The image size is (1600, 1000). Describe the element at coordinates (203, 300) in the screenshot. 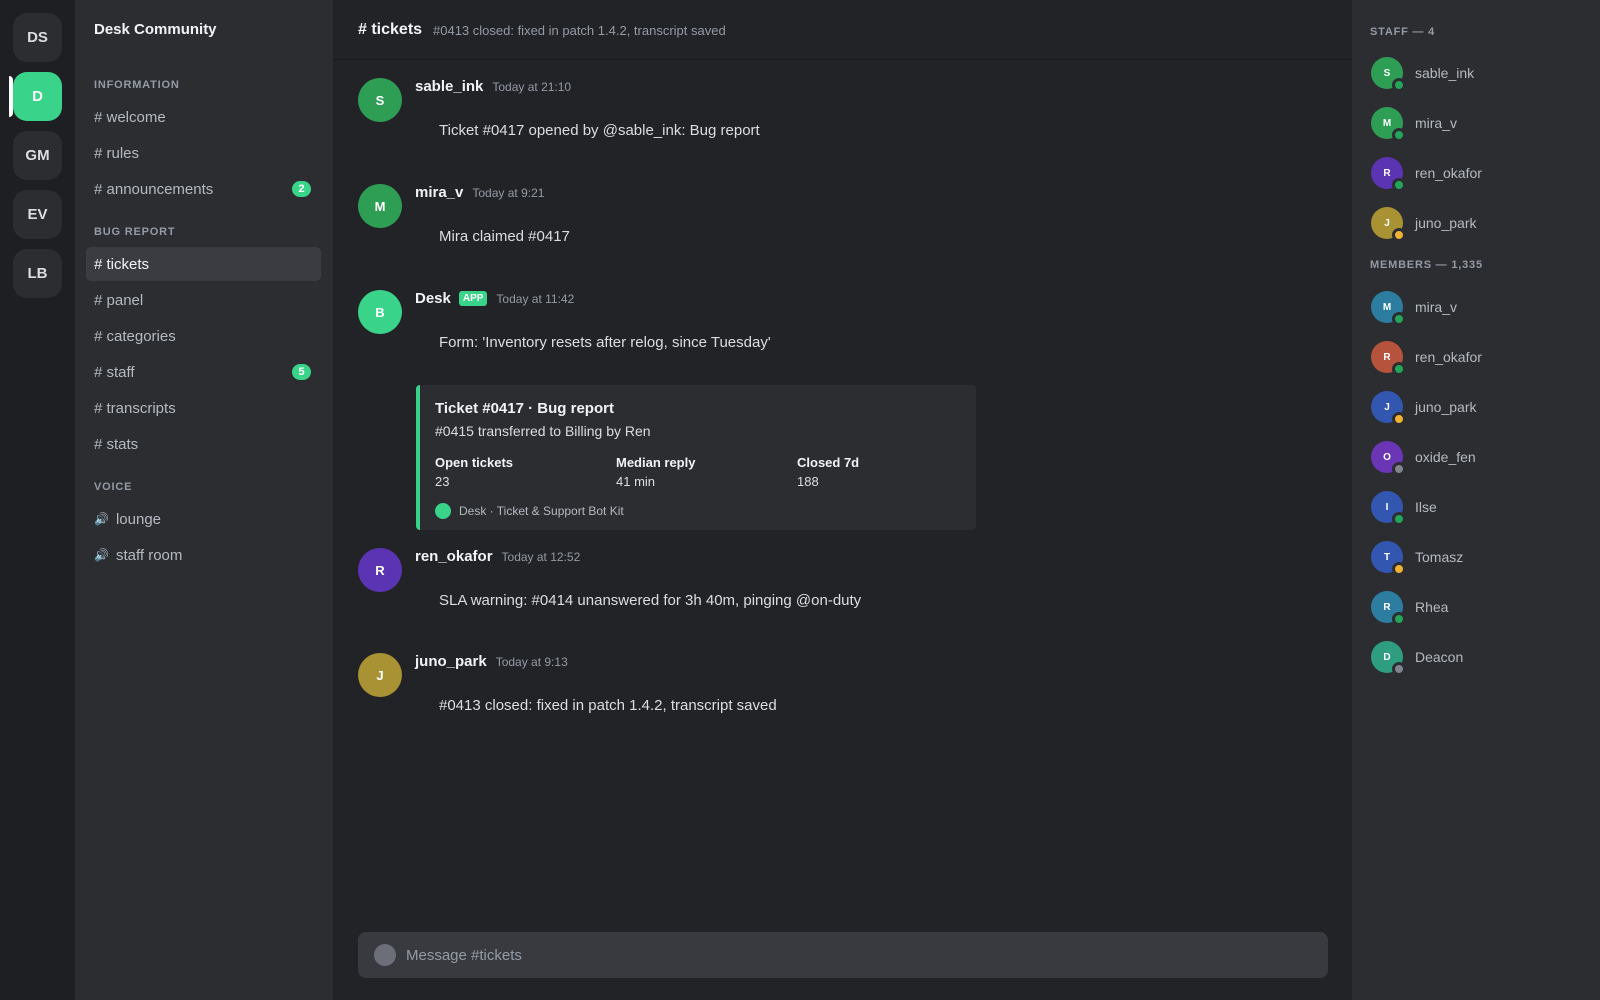

I see `channel-panel: # panel` at that location.